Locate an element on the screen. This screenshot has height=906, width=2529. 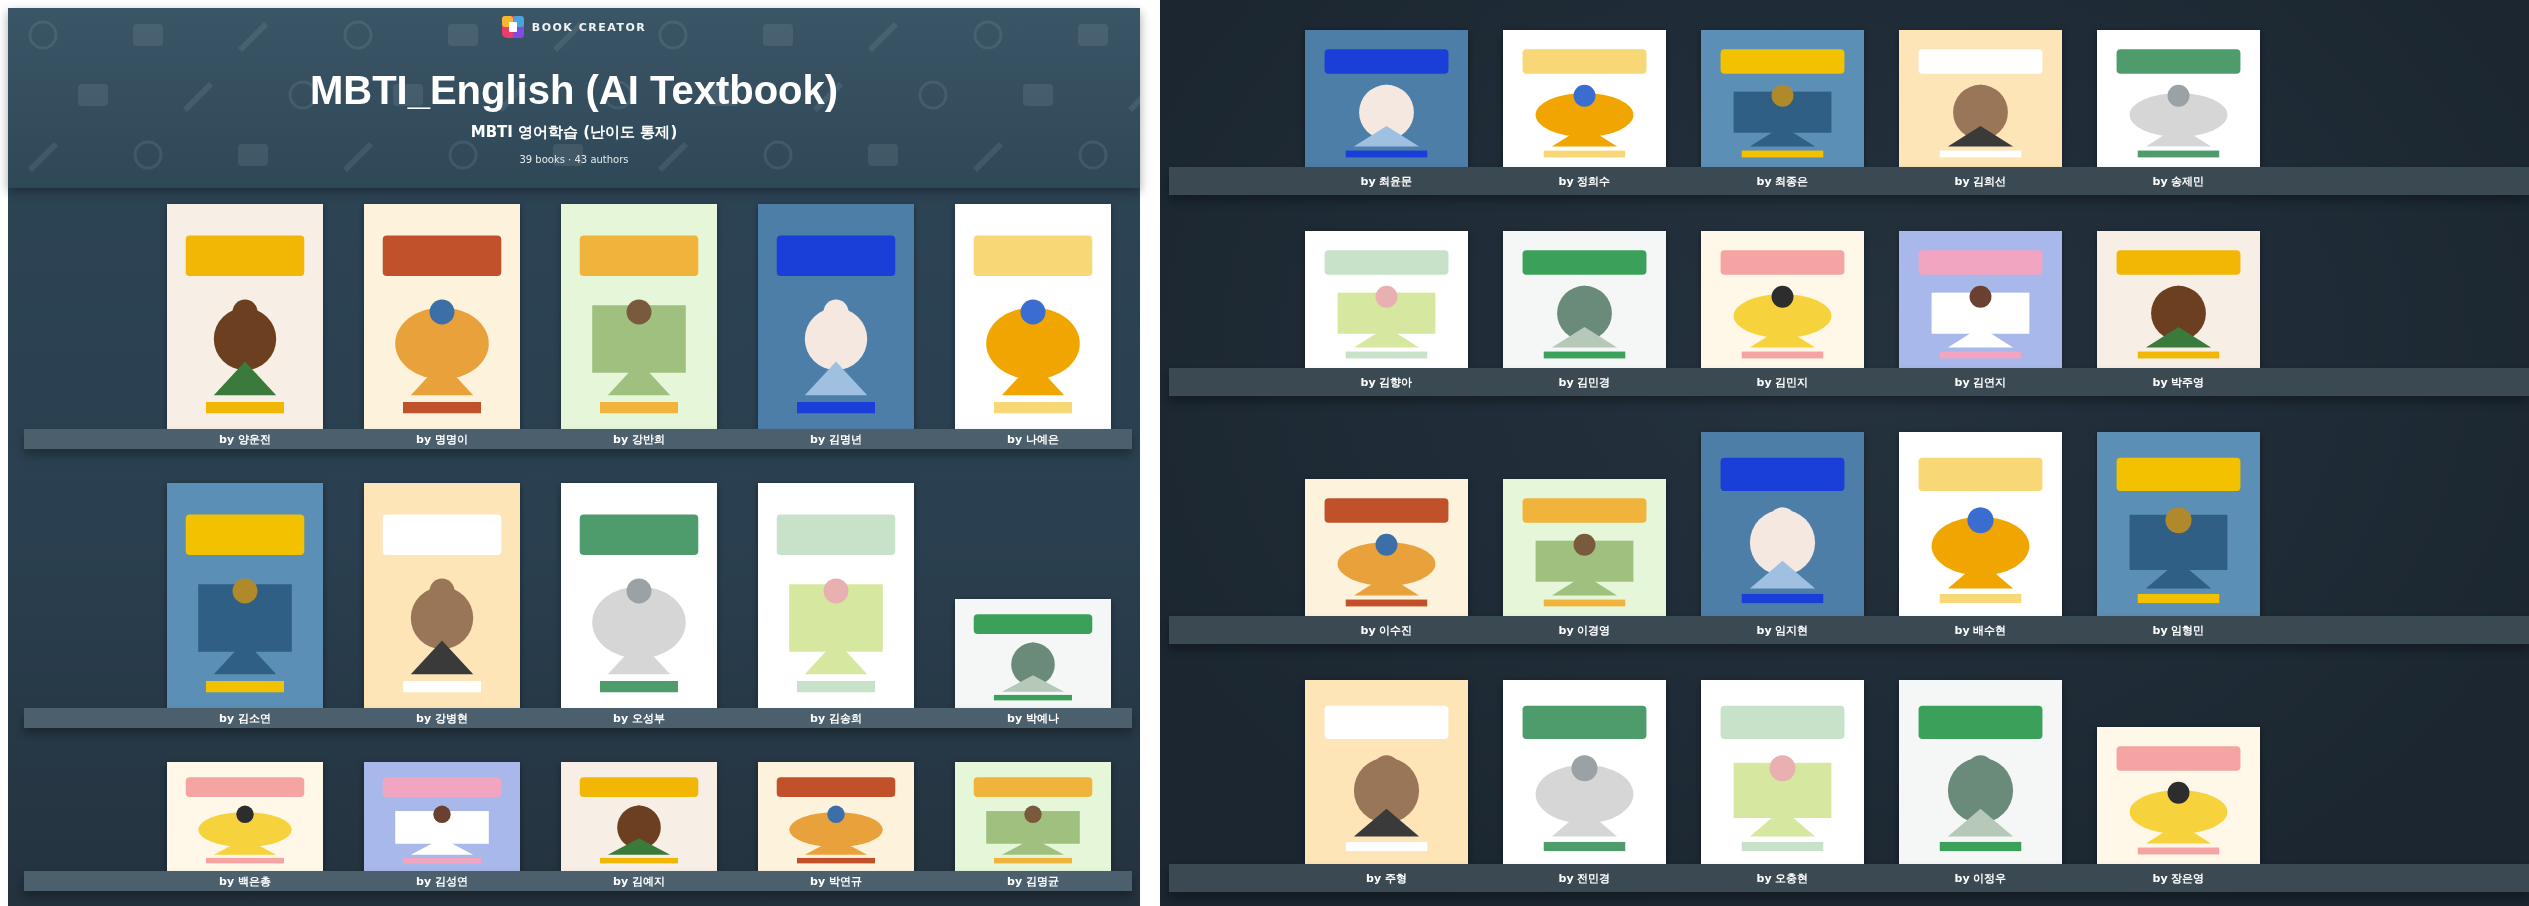
author-label: by 백은총 is located at coordinates (245, 881).